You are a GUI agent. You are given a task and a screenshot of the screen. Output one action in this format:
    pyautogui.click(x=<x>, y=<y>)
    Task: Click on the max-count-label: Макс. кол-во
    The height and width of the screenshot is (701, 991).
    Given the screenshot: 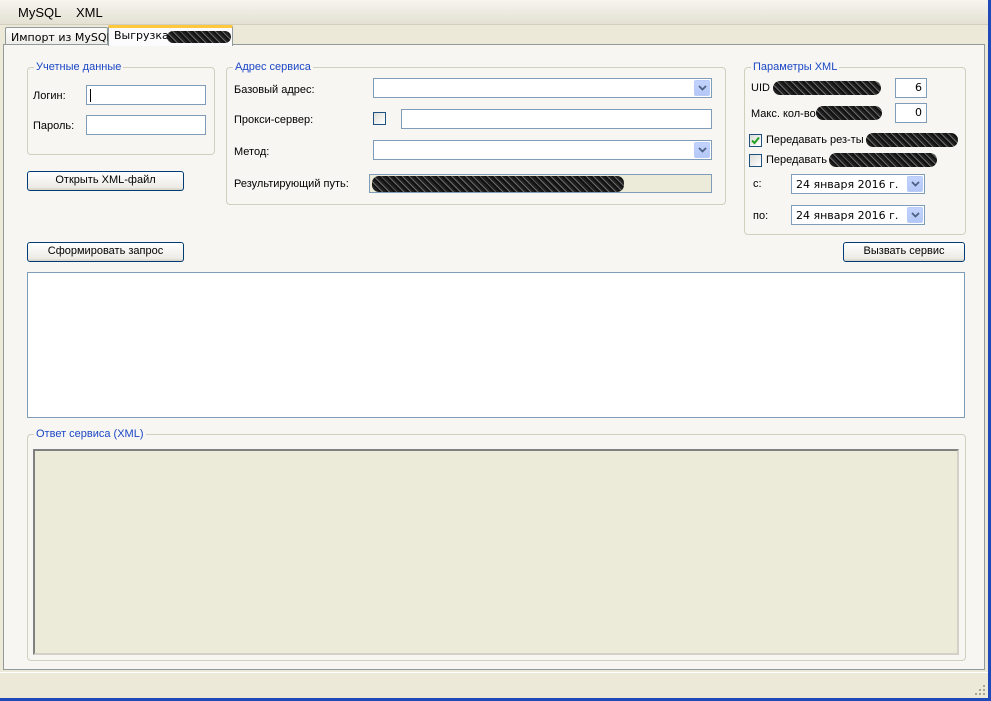 What is the action you would take?
    pyautogui.click(x=783, y=114)
    